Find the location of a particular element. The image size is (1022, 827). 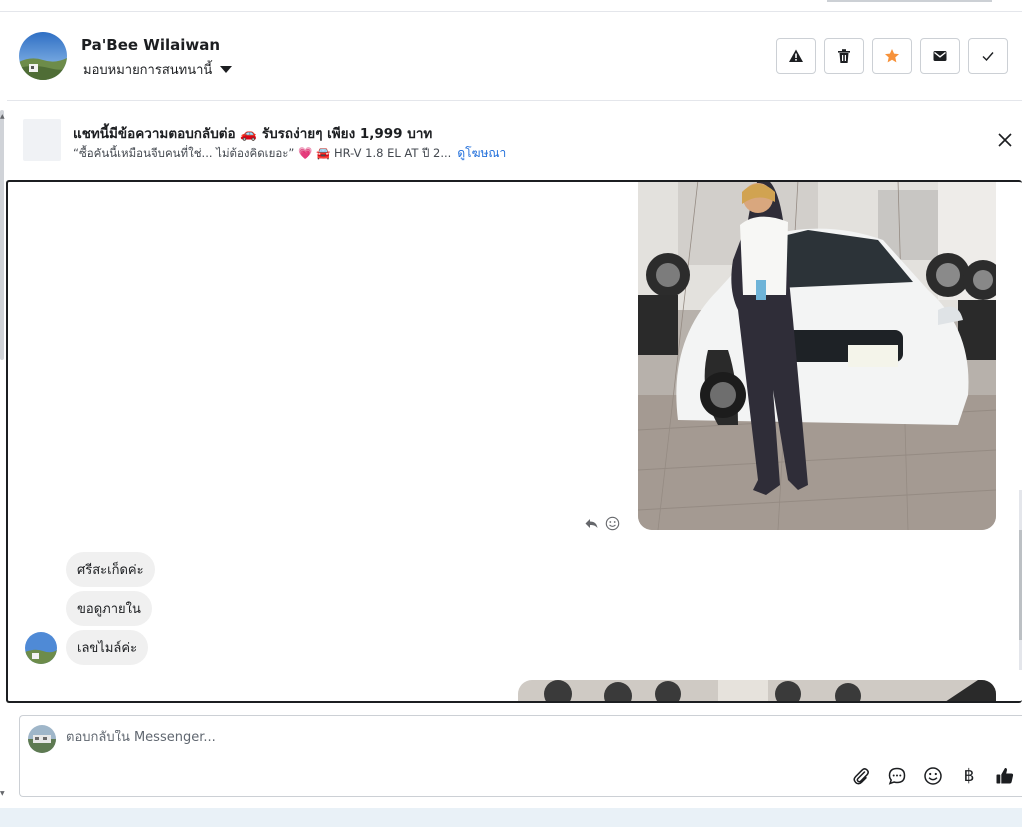

report-button is located at coordinates (796, 56).